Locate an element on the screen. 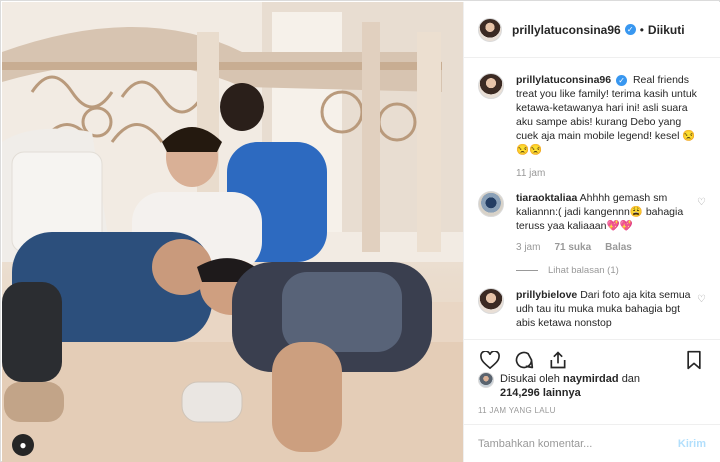 This screenshot has width=720, height=462. user-tag-icon: ● is located at coordinates (23, 445).